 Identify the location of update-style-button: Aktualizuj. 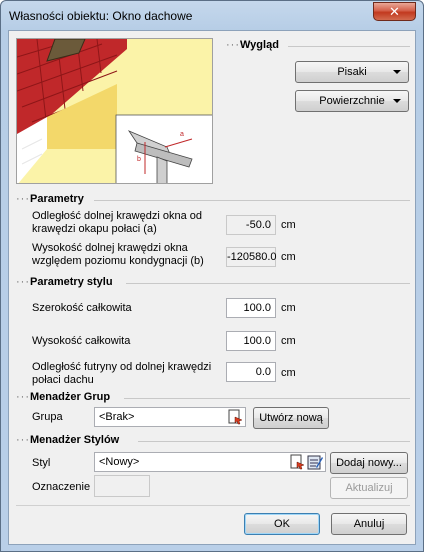
(369, 488).